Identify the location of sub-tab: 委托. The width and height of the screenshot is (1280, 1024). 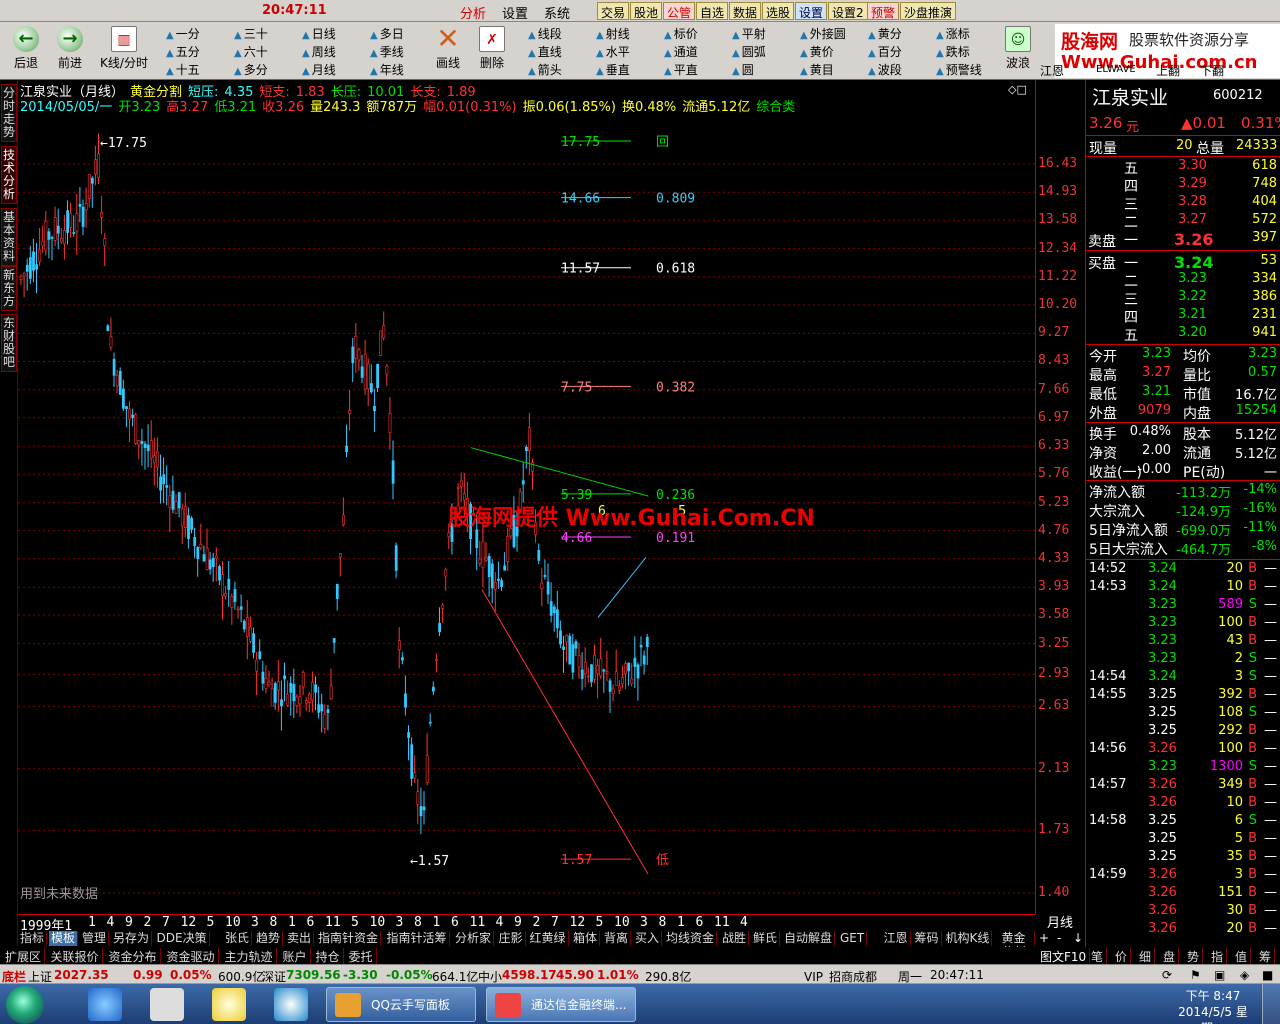
(361, 956).